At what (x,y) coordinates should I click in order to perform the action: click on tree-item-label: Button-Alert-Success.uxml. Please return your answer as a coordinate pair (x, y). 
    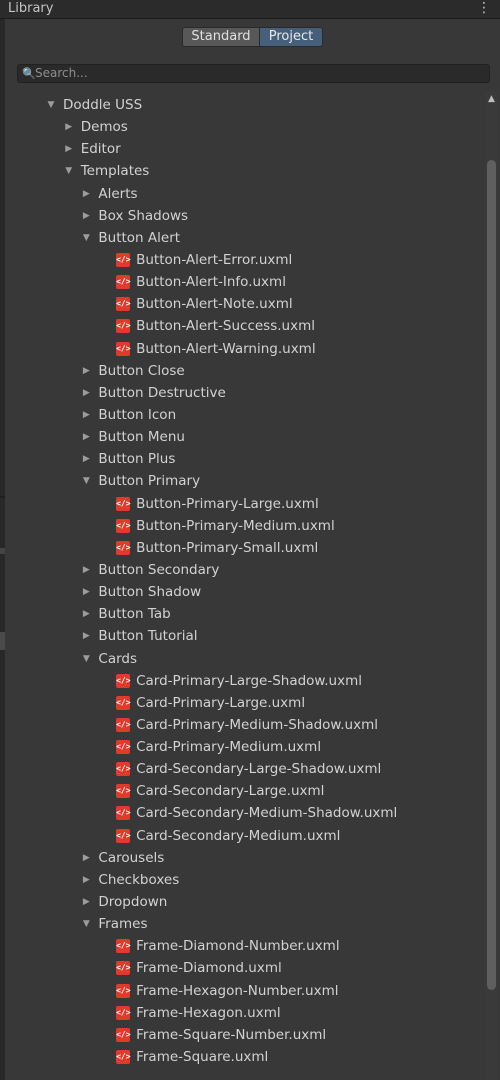
    Looking at the image, I should click on (225, 326).